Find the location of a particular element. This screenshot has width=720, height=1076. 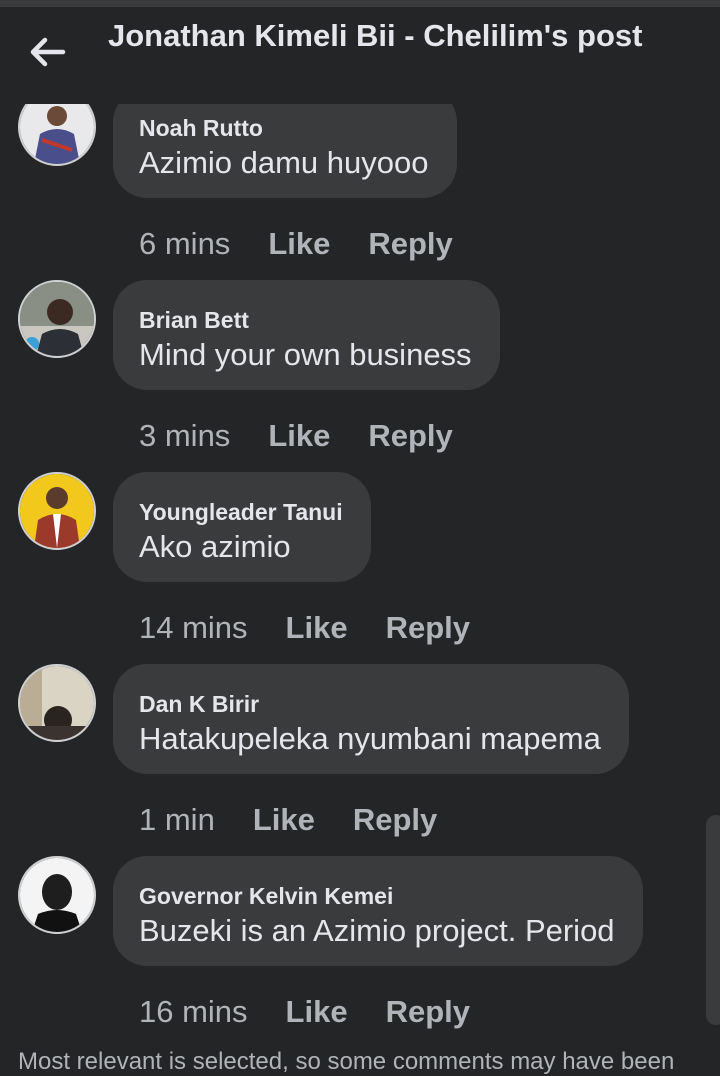

comment-time: 16 mins is located at coordinates (193, 1012).